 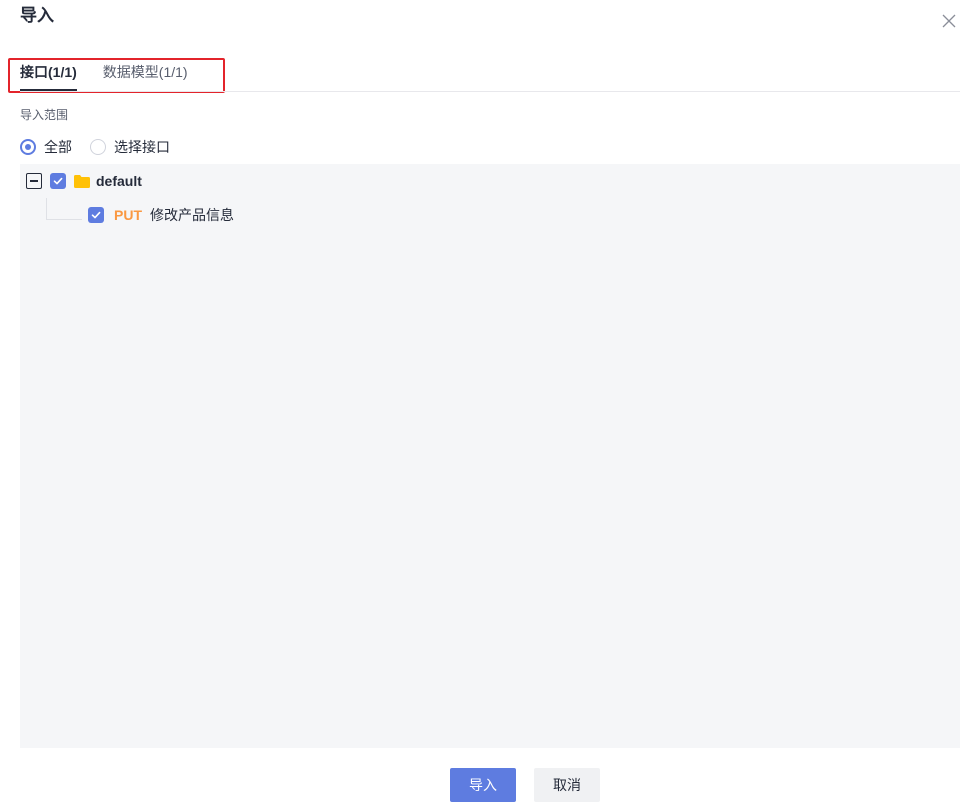 I want to click on tabs-divider, so click(x=490, y=91).